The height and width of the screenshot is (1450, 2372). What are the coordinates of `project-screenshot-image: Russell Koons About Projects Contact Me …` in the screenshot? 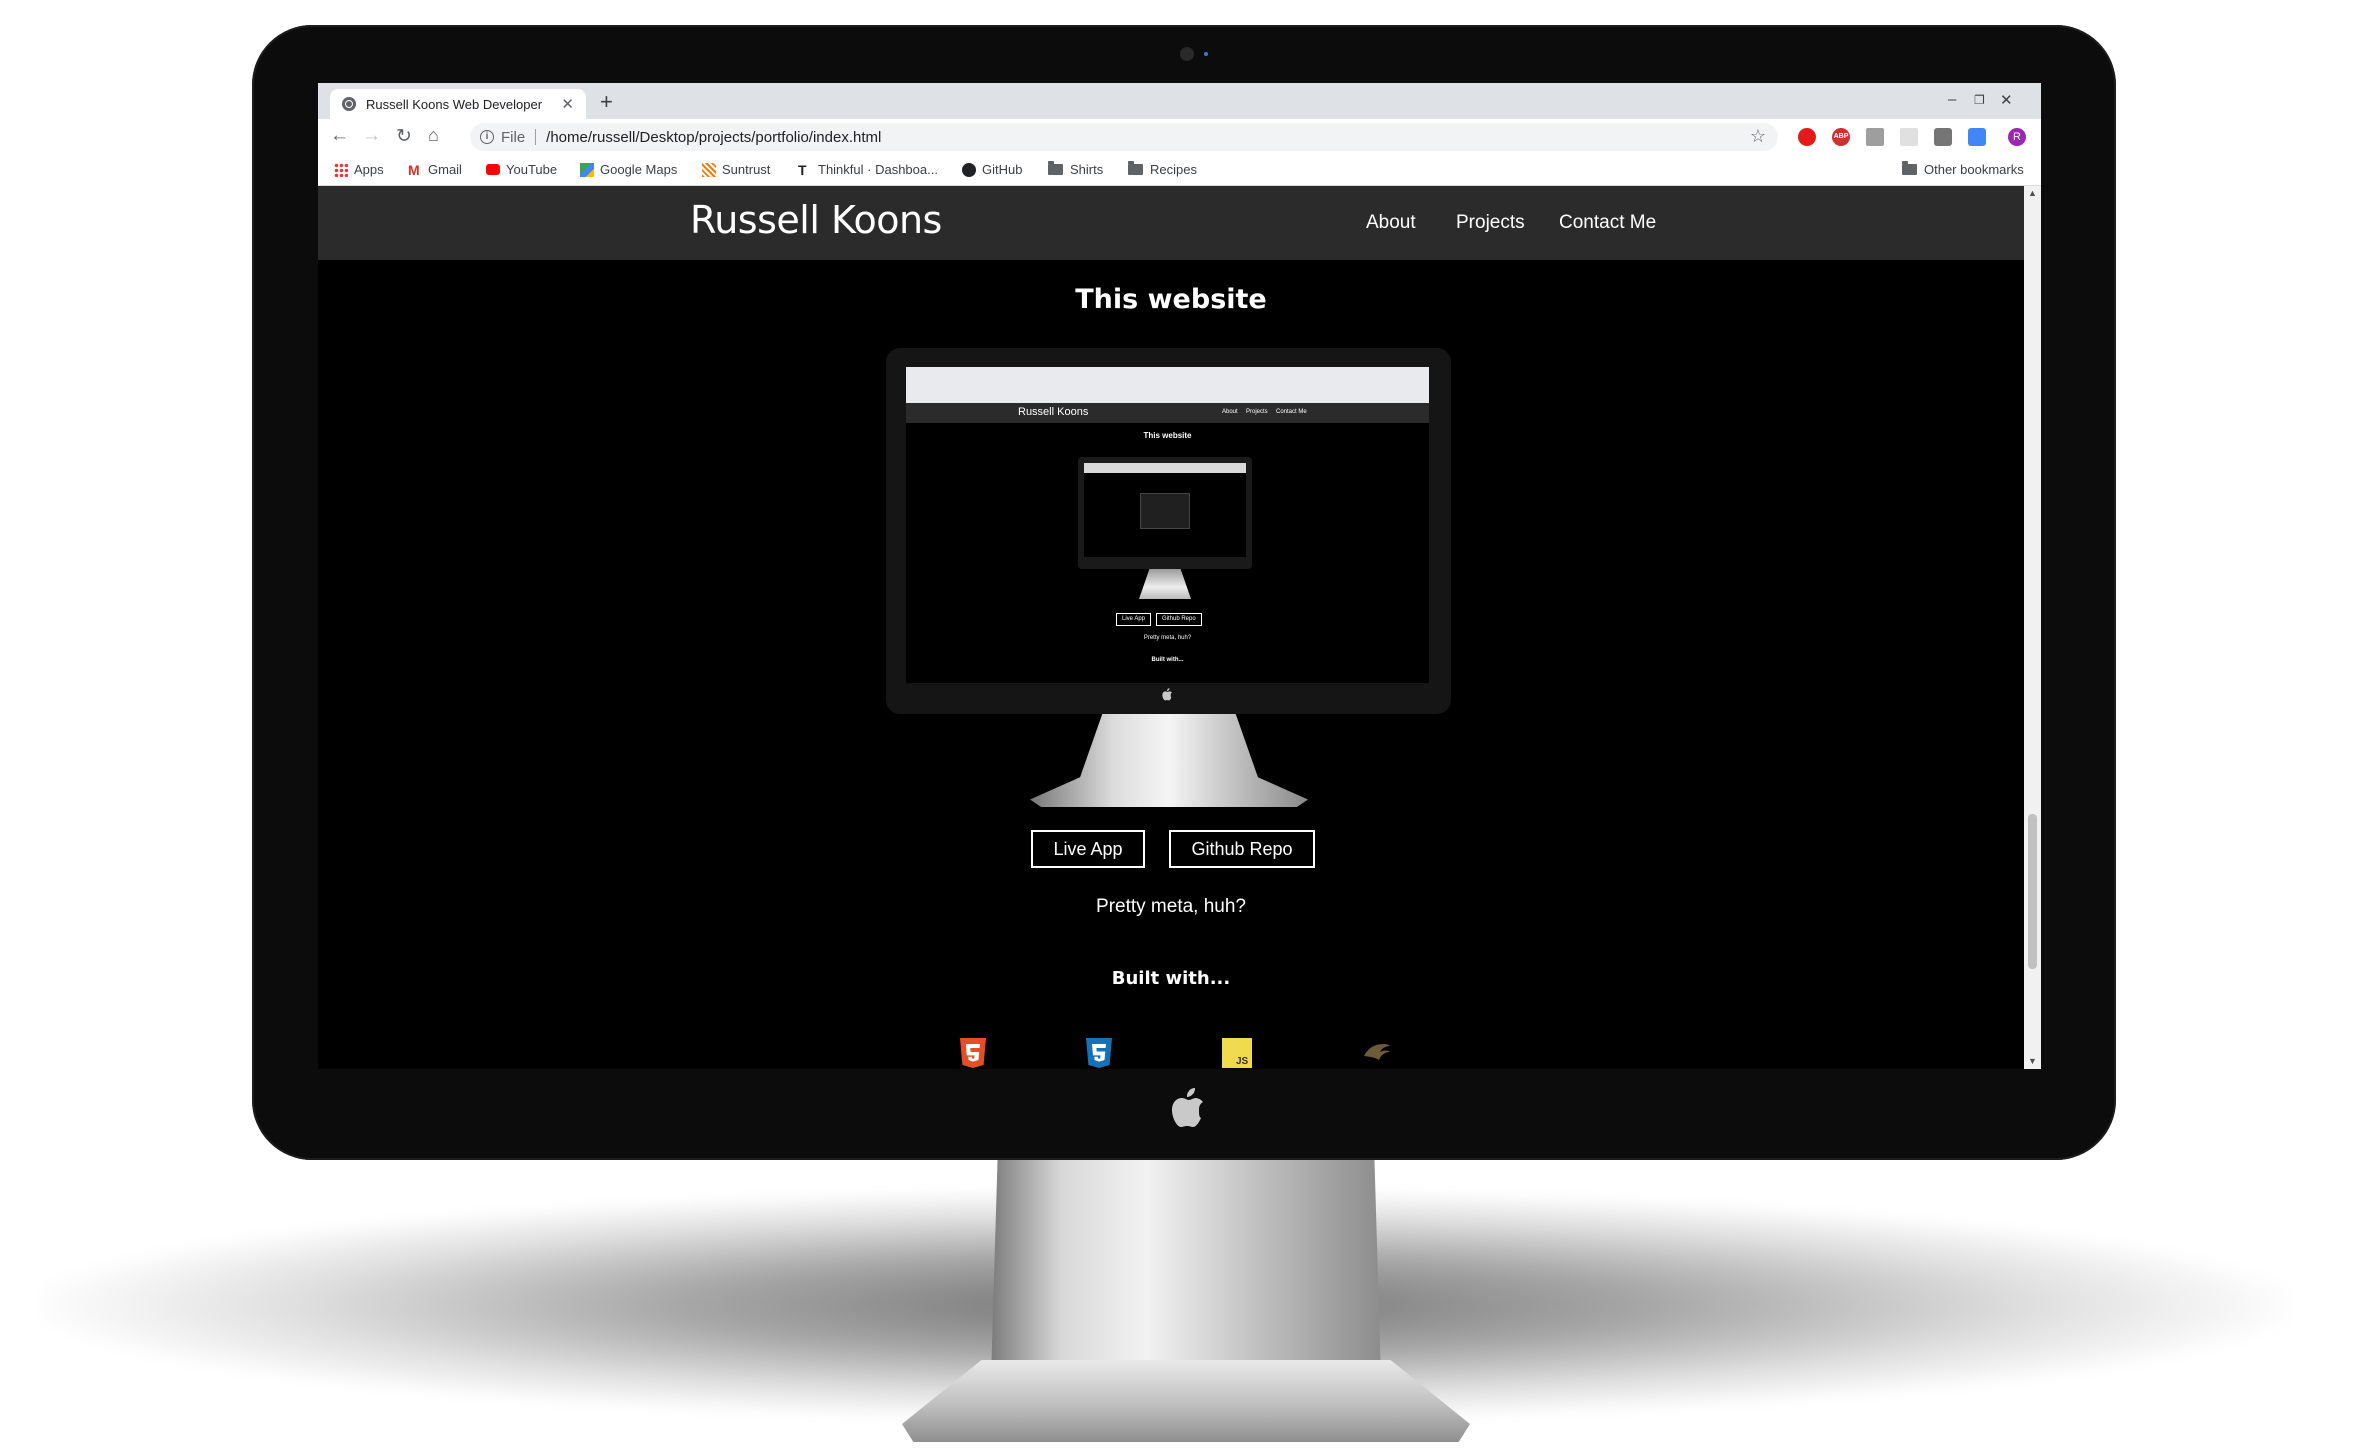 It's located at (1168, 531).